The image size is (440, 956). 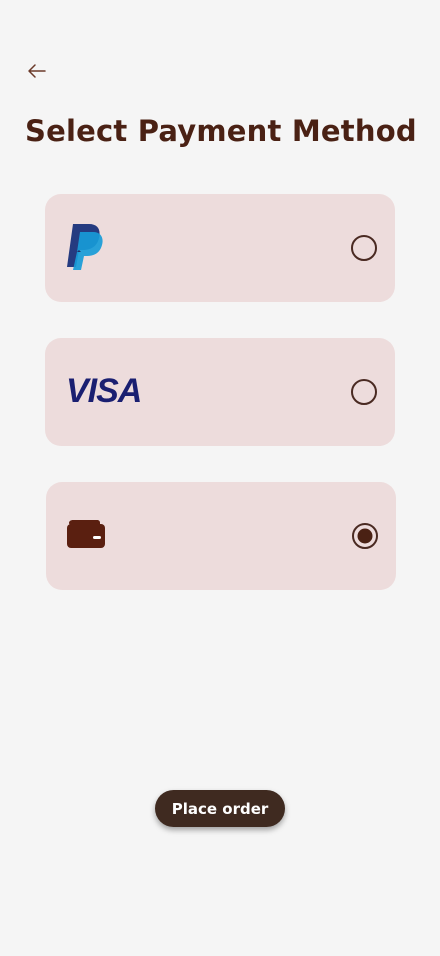 What do you see at coordinates (220, 392) in the screenshot?
I see `payment-option-visa: VISA` at bounding box center [220, 392].